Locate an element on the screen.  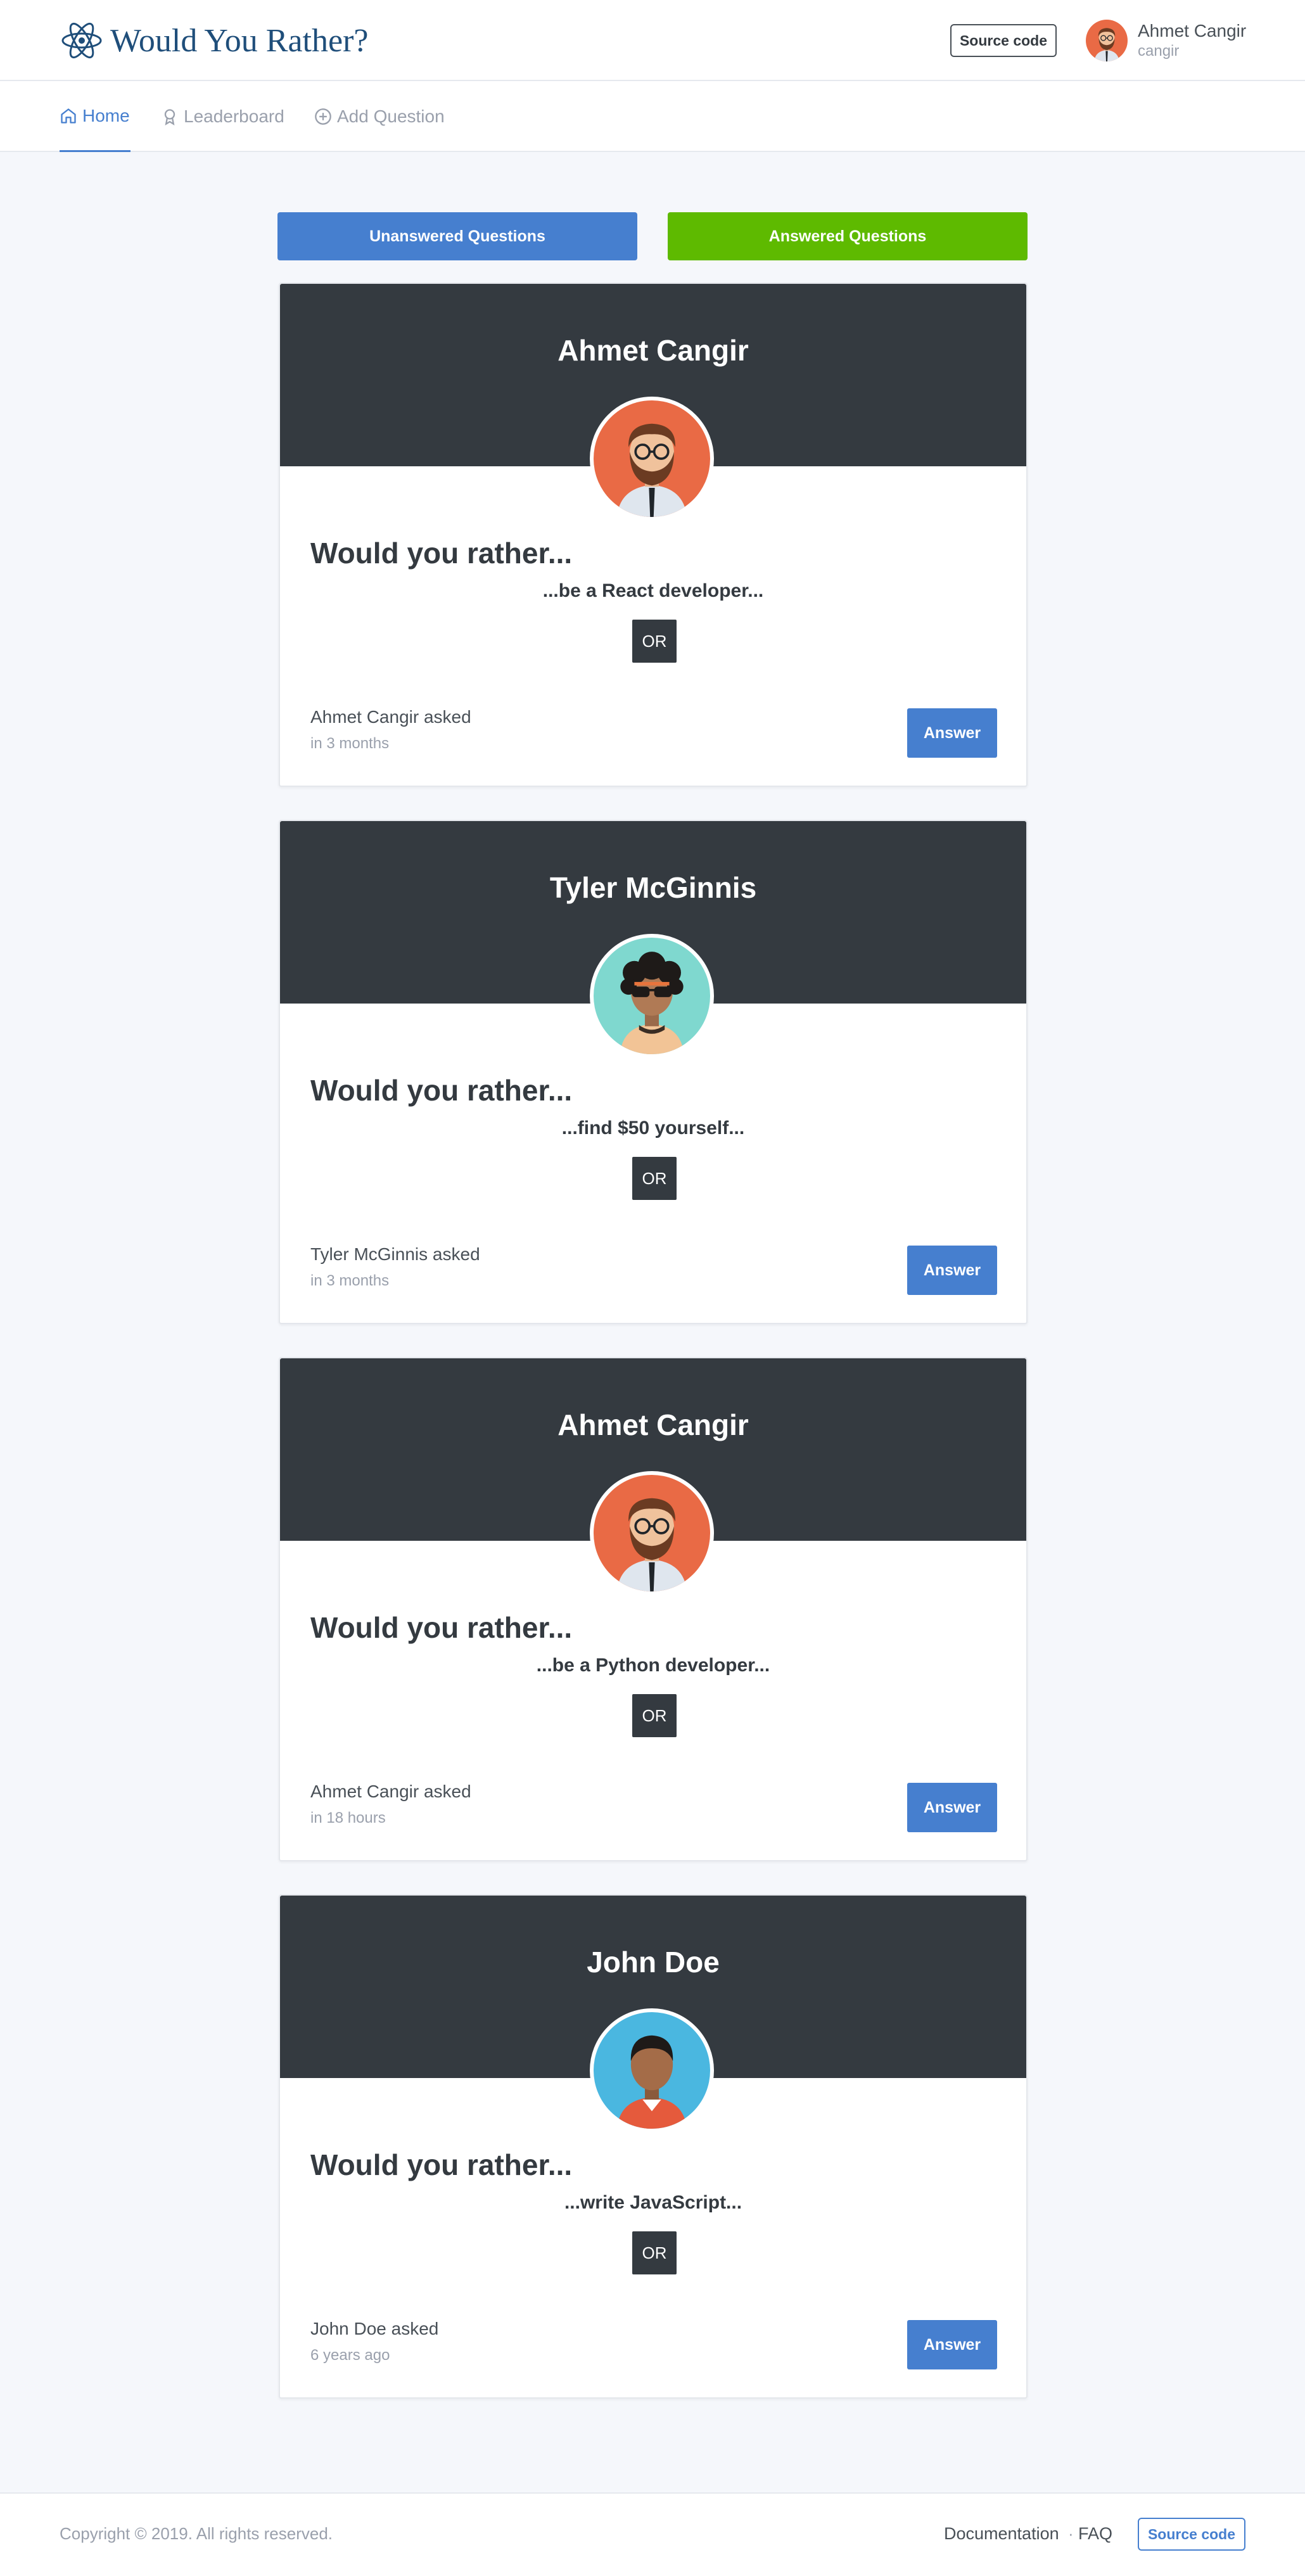
card-asked-by: Tyler McGinnis asked is located at coordinates (395, 1254).